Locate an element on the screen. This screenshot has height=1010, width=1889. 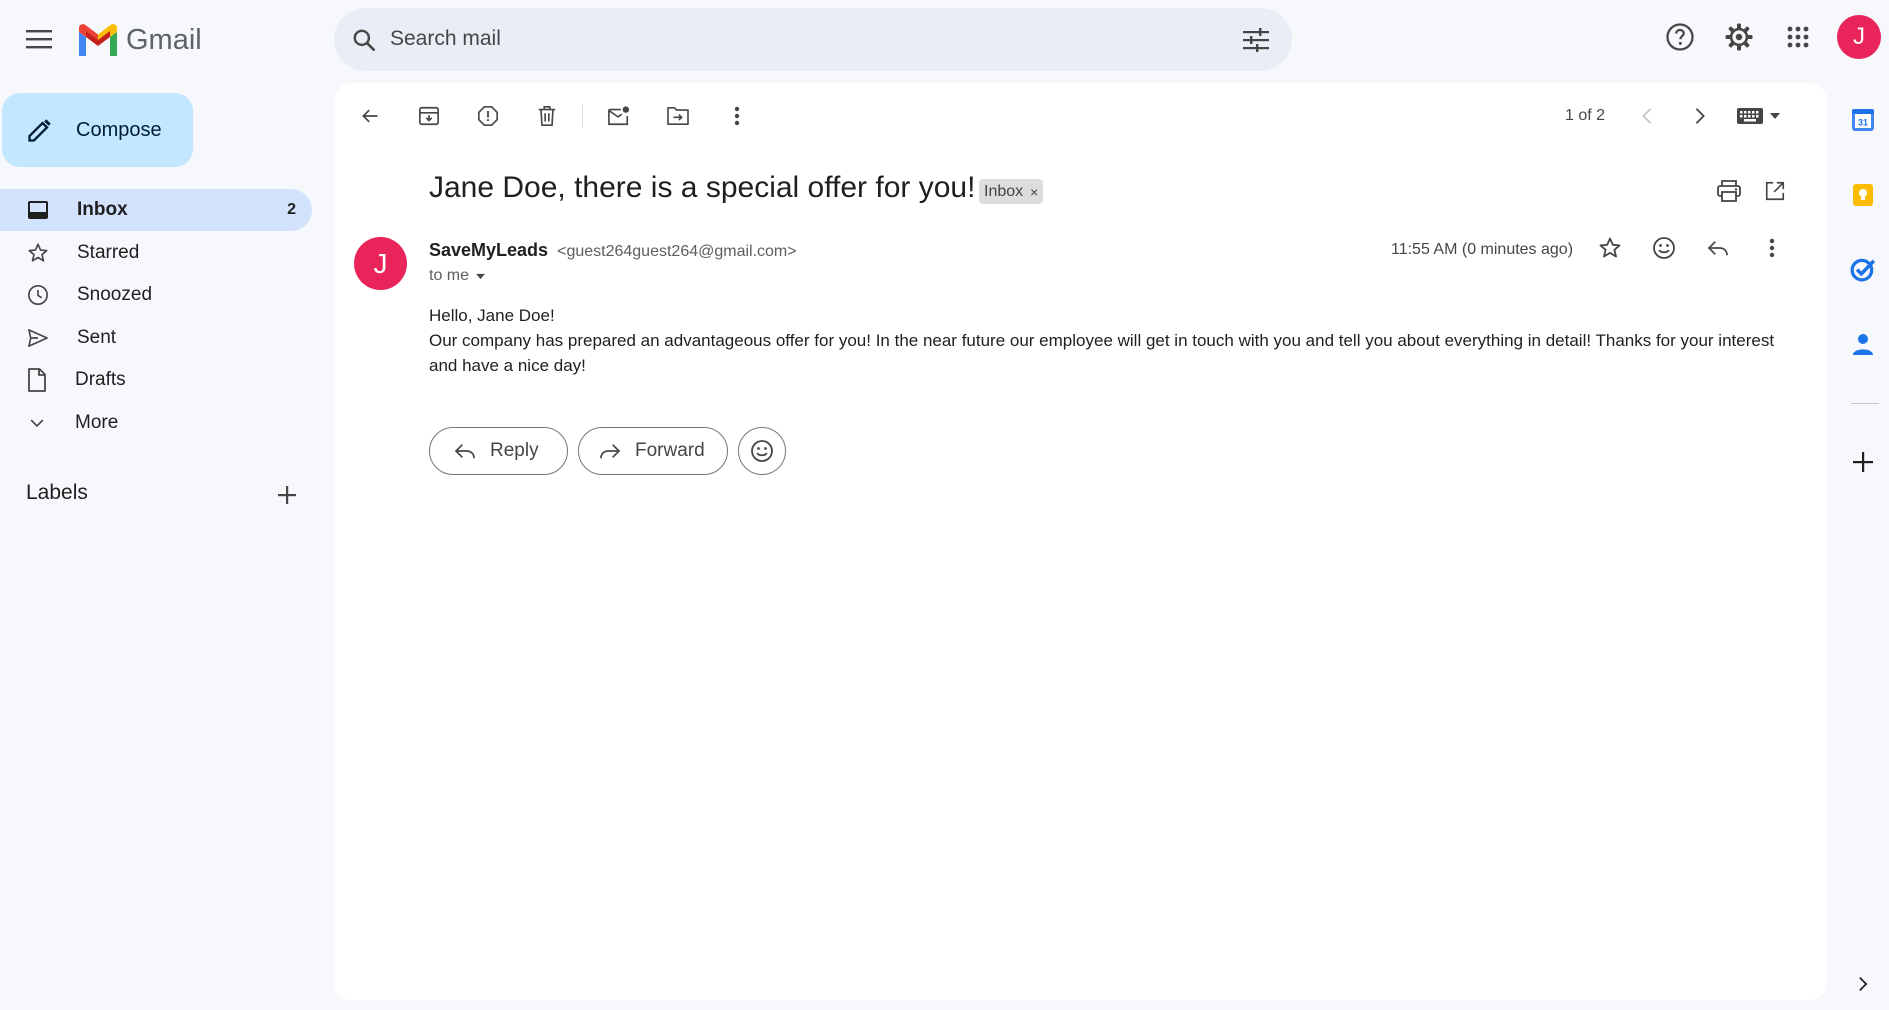
message-actions is located at coordinates (1691, 248).